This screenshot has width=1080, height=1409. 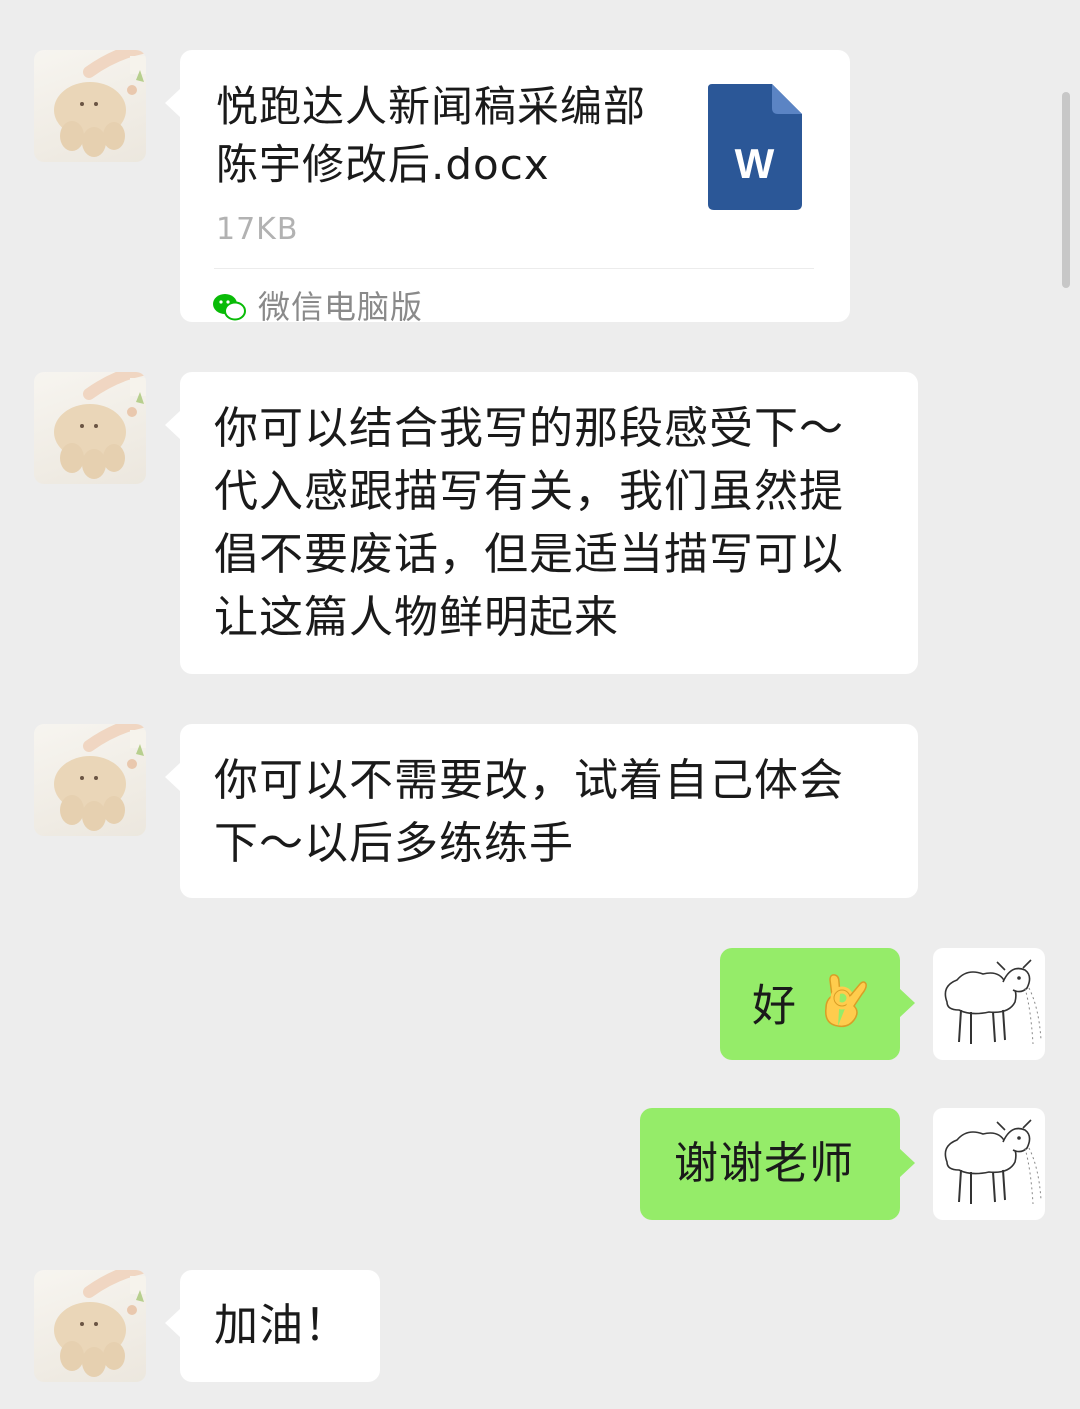 I want to click on message-text: 谢谢老师, so click(x=764, y=1163).